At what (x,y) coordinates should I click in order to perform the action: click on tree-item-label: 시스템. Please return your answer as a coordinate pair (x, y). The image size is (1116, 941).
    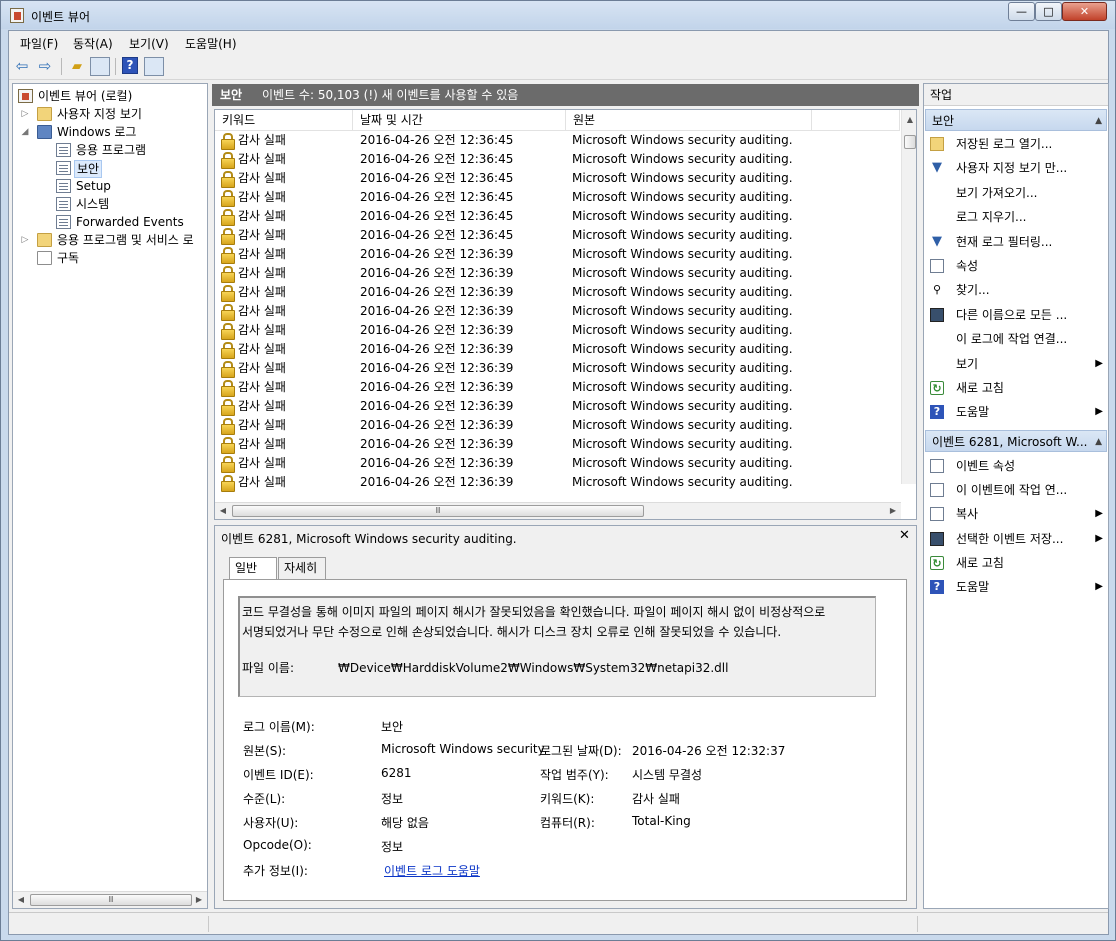
    Looking at the image, I should click on (93, 204).